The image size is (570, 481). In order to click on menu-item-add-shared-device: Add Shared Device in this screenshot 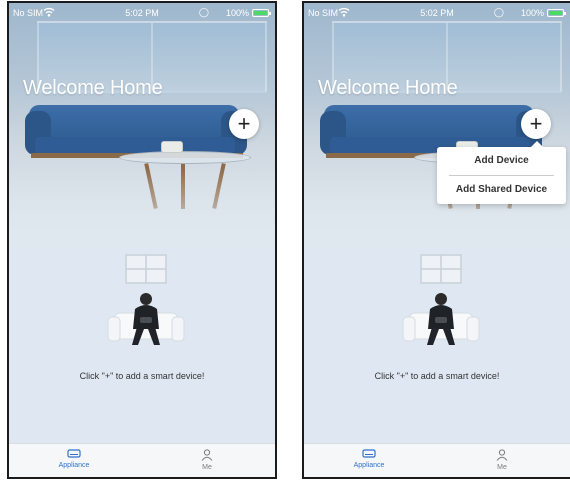, I will do `click(501, 190)`.